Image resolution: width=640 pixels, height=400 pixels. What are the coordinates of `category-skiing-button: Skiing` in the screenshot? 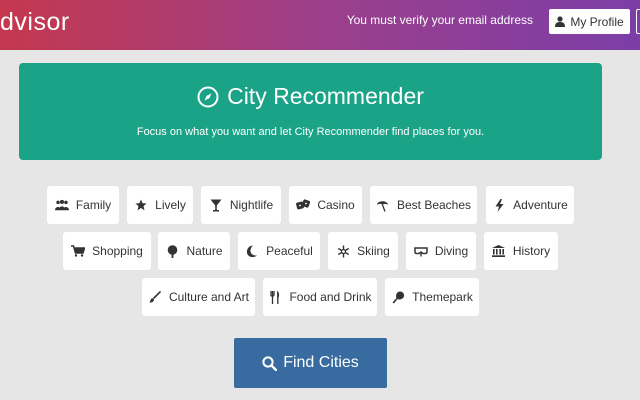 It's located at (363, 251).